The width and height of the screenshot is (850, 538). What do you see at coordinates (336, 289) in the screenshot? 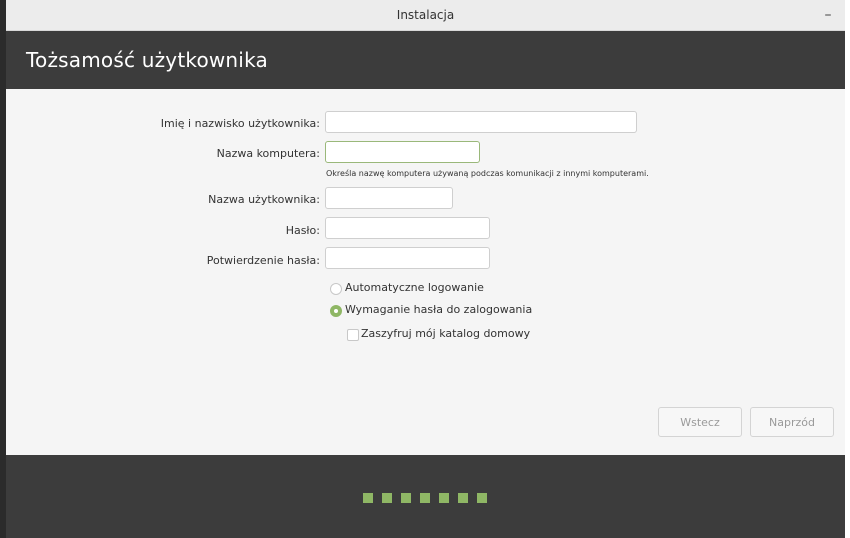
I see `auto-login-radio` at bounding box center [336, 289].